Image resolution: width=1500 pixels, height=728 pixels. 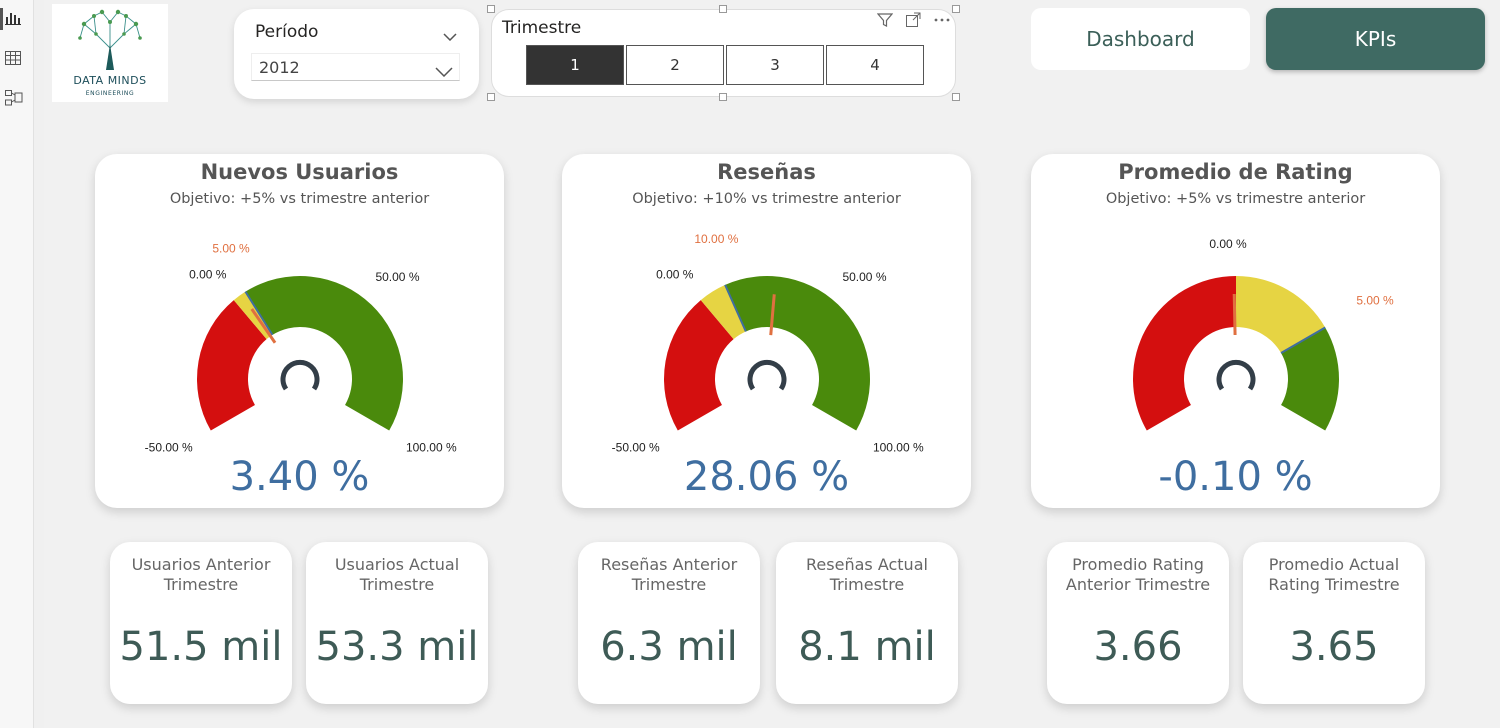 I want to click on tree-network-icon, so click(x=110, y=39).